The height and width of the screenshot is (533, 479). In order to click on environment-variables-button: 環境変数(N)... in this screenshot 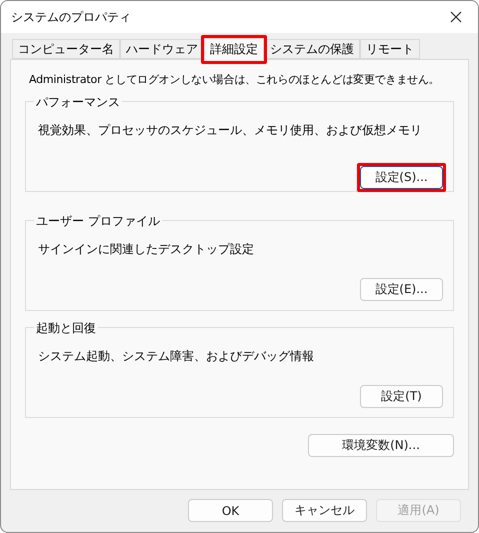, I will do `click(381, 445)`.